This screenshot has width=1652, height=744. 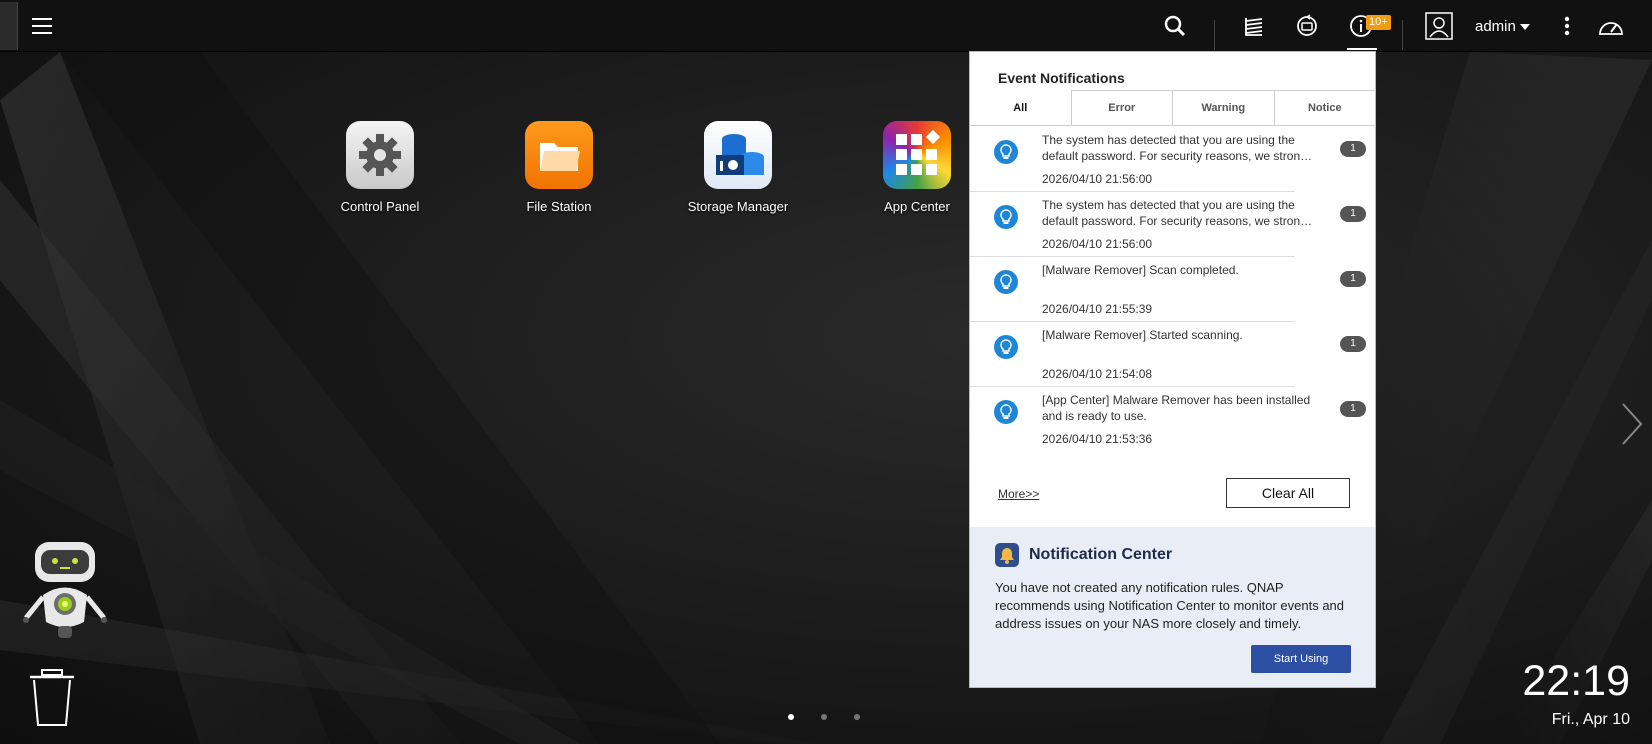 I want to click on start-using-button: Start Using, so click(x=1301, y=659).